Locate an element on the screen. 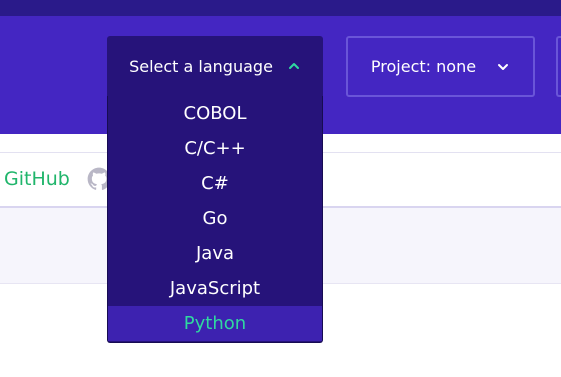 This screenshot has height=377, width=561. language-option-cpp: C/C++ is located at coordinates (215, 148).